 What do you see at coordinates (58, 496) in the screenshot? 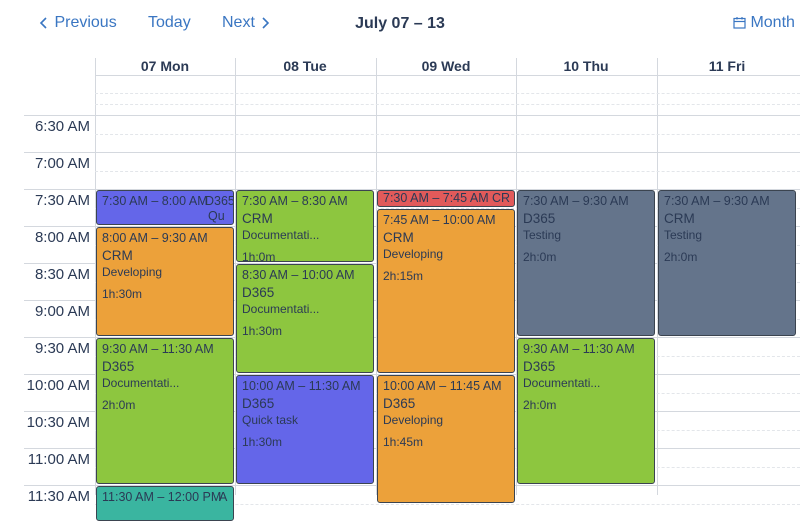
I see `time-label: 11:30 AM` at bounding box center [58, 496].